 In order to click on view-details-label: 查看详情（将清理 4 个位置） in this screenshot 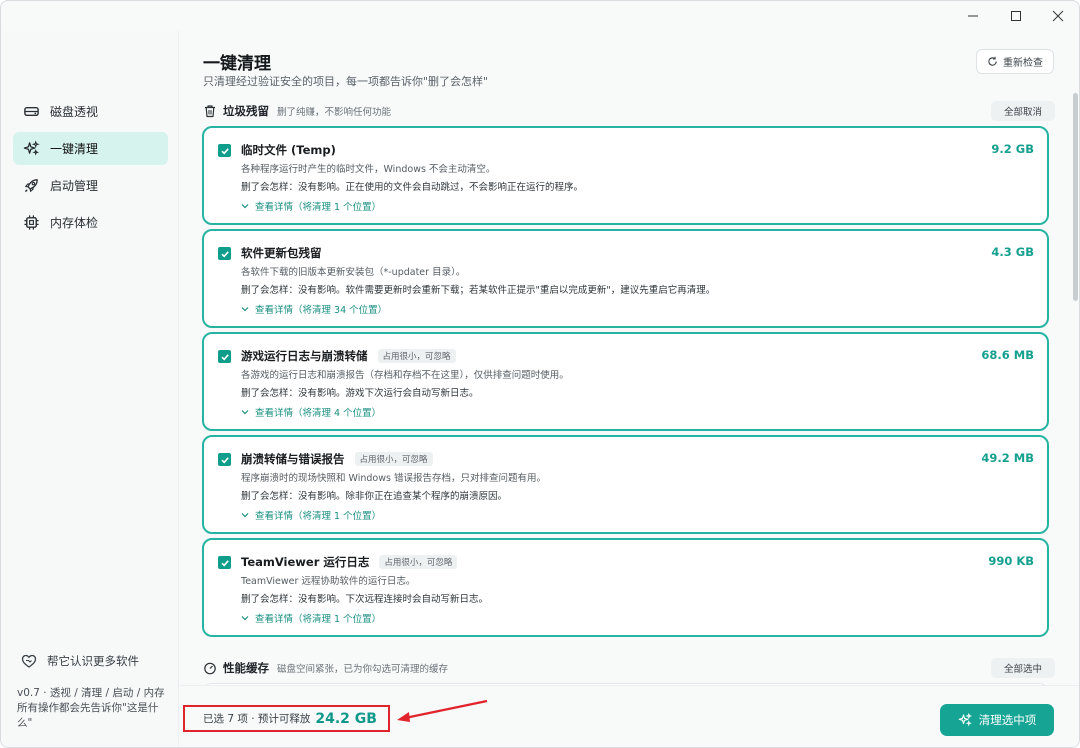, I will do `click(318, 413)`.